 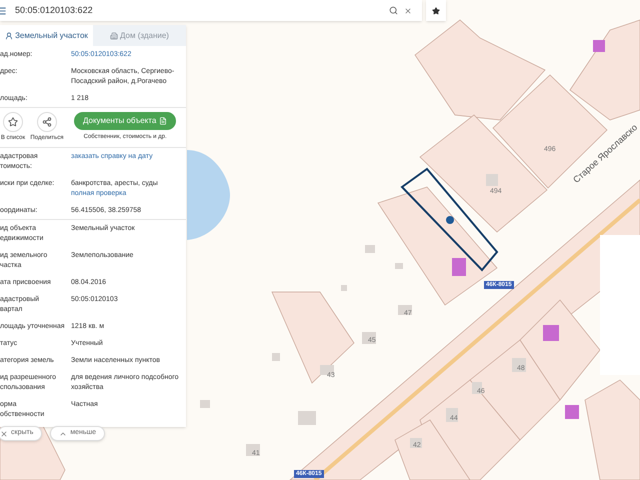 What do you see at coordinates (202, 11) in the screenshot?
I see `search-input: 50:05:0120103:622` at bounding box center [202, 11].